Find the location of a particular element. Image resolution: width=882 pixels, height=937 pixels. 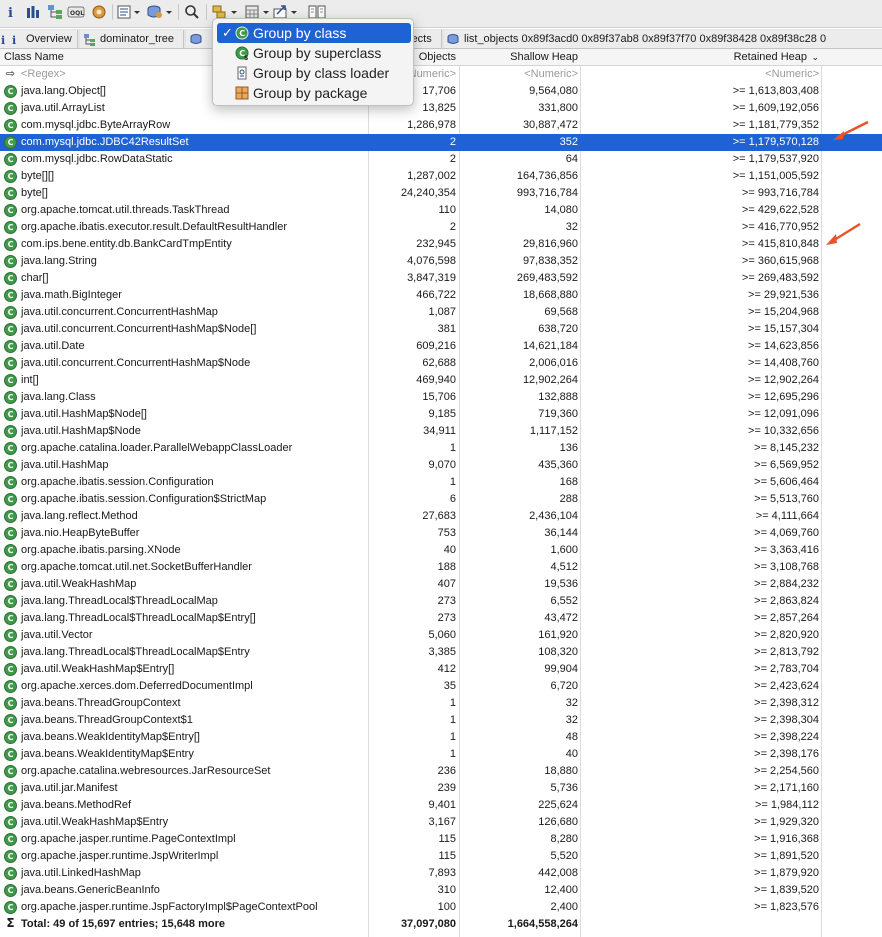

column-header-retained-heap: Retained Heap is located at coordinates (770, 57).